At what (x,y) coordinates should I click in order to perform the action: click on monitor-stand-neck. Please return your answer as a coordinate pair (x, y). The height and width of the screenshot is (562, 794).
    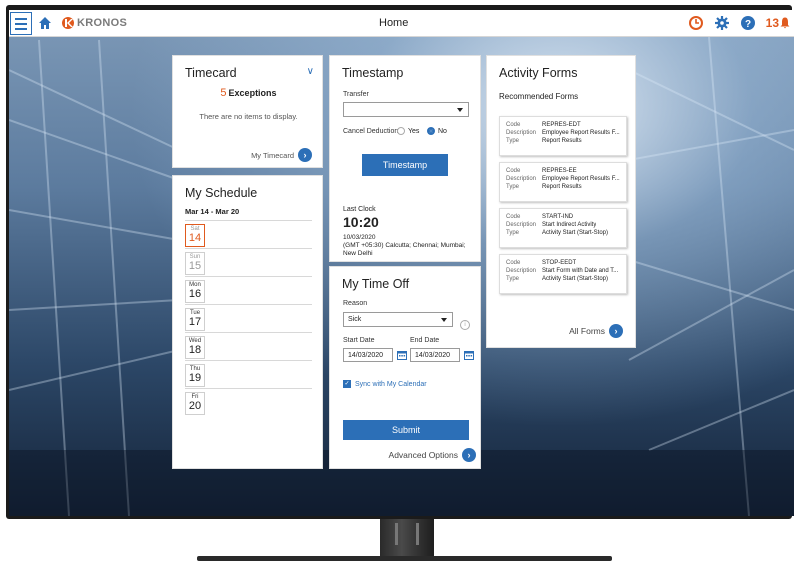
    Looking at the image, I should click on (407, 538).